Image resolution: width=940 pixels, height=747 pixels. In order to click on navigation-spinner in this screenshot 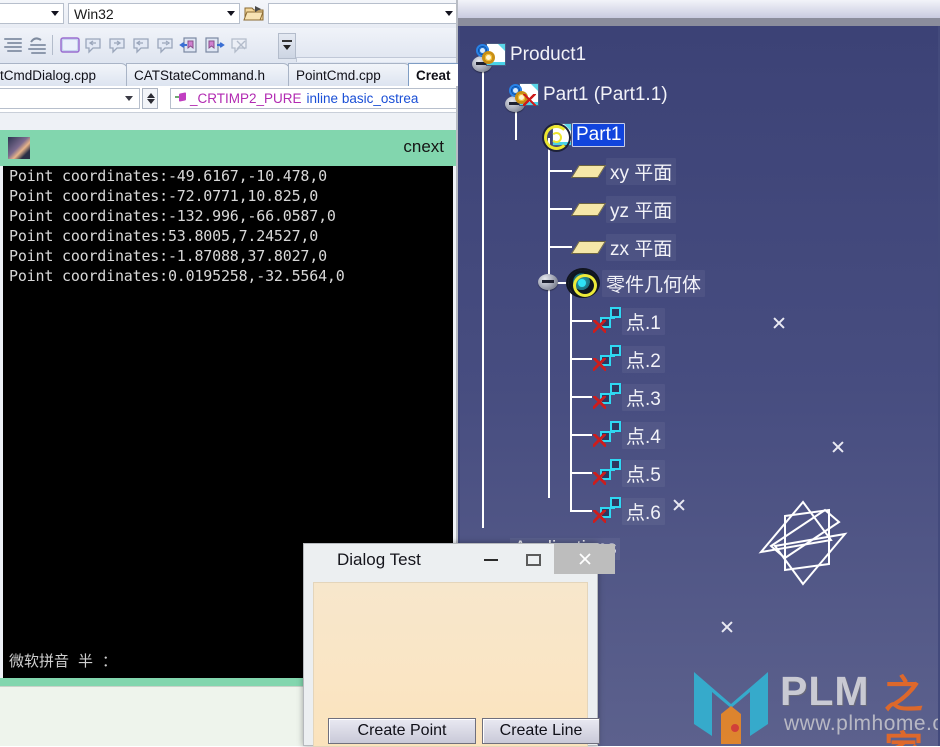, I will do `click(150, 98)`.